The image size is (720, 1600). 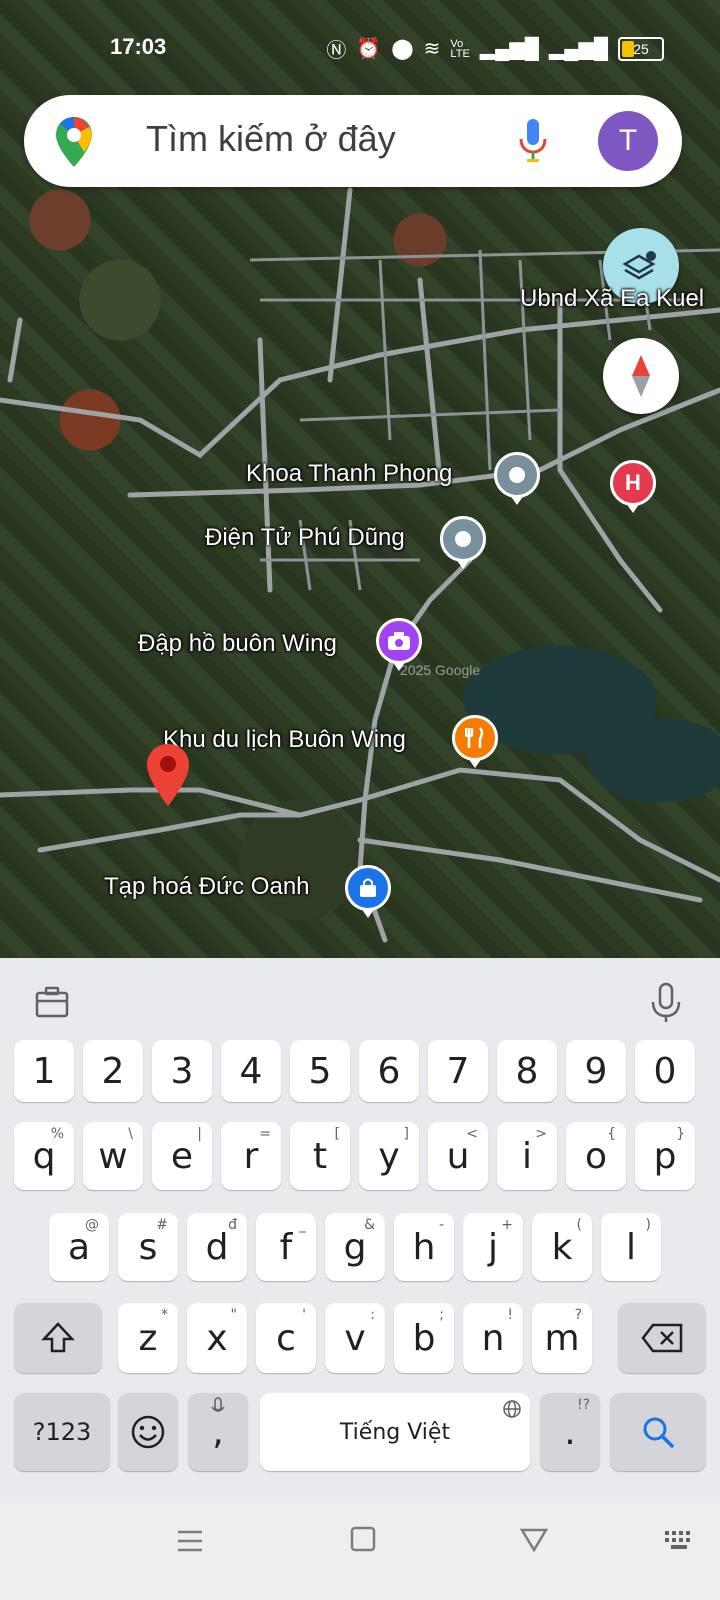 What do you see at coordinates (424, 1247) in the screenshot?
I see `key-h: h-` at bounding box center [424, 1247].